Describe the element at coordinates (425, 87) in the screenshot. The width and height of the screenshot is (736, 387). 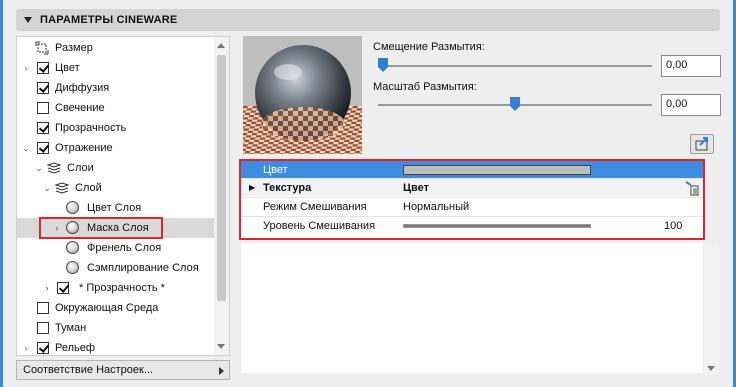
I see `blur-scale-label: Масштаб Размытия:` at that location.